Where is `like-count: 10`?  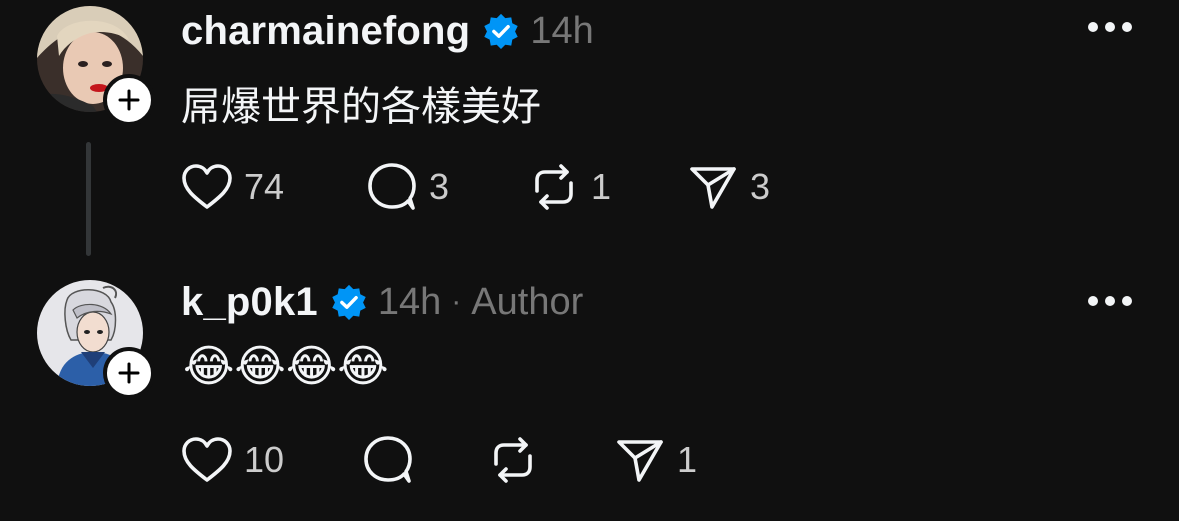 like-count: 10 is located at coordinates (264, 459).